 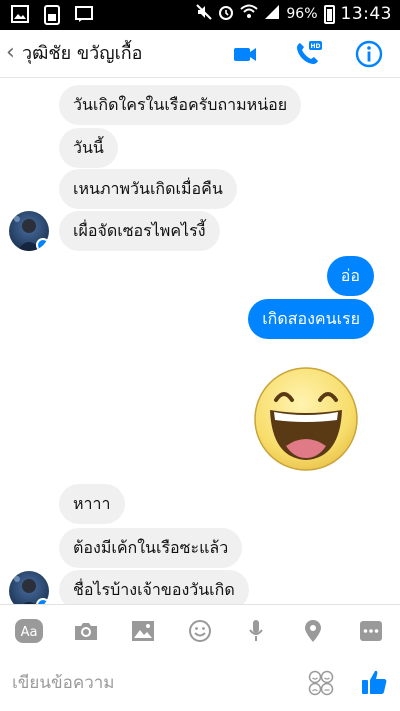 I want to click on sim-manager-notification-icon, so click(x=52, y=15).